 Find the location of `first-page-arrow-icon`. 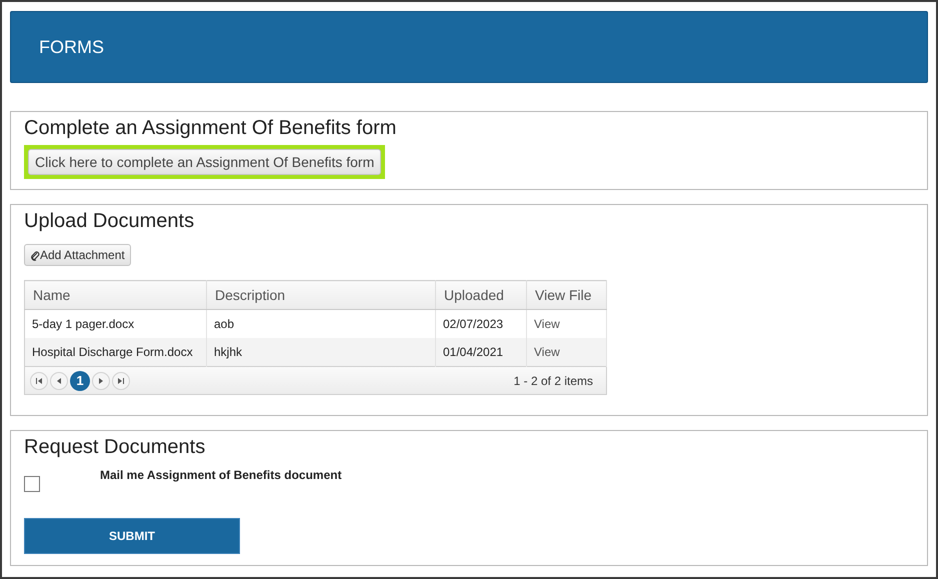

first-page-arrow-icon is located at coordinates (39, 380).